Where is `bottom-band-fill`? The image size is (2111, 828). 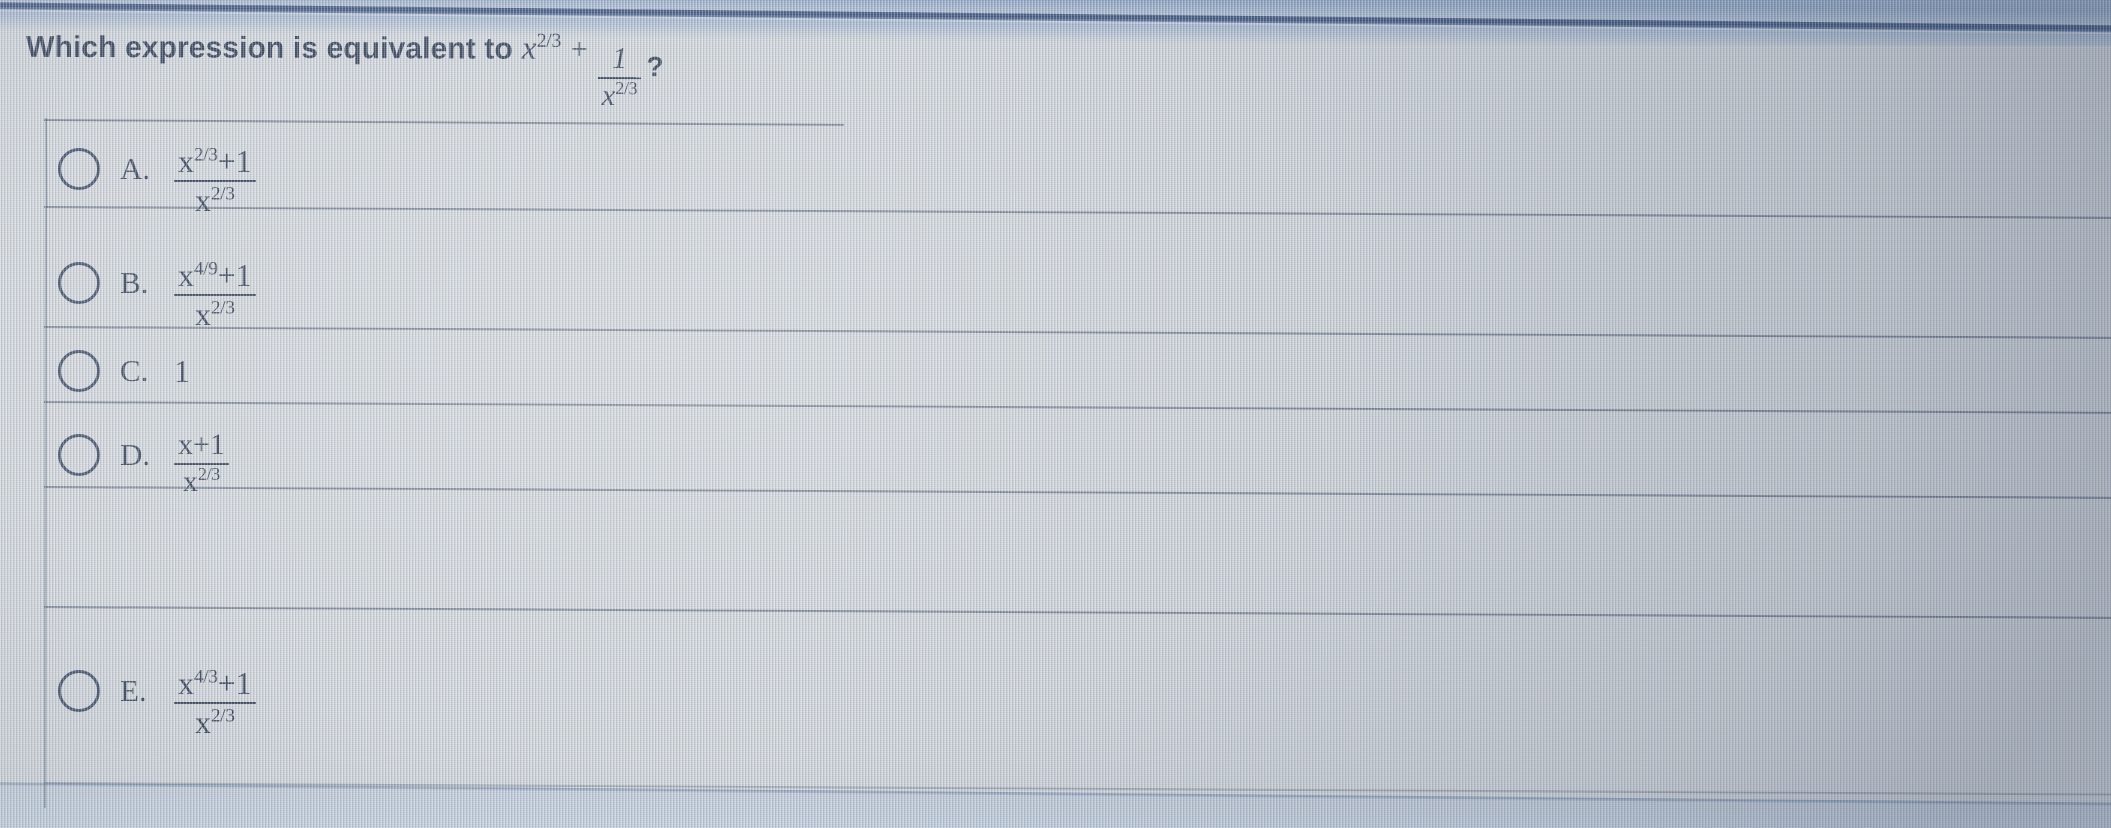
bottom-band-fill is located at coordinates (1055, 806).